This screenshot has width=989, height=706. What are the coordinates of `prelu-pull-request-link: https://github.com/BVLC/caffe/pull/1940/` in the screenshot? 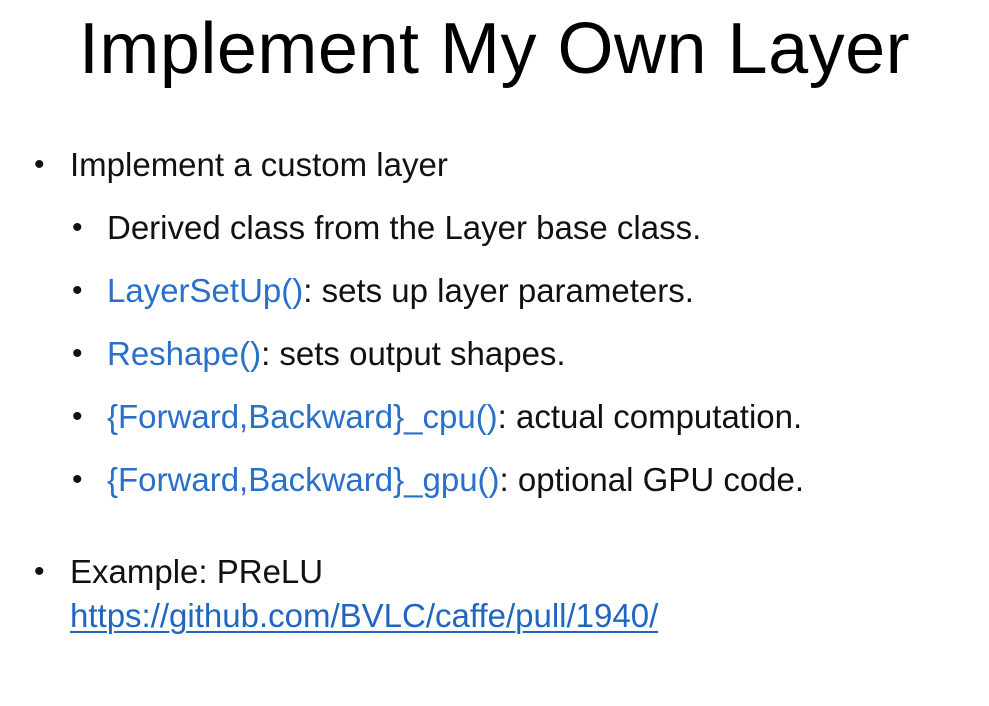 It's located at (364, 615).